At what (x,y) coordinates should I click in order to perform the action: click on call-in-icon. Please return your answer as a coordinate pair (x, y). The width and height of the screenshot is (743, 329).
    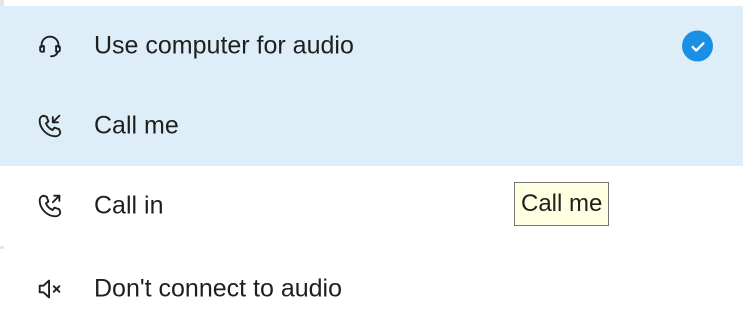
    Looking at the image, I should click on (50, 206).